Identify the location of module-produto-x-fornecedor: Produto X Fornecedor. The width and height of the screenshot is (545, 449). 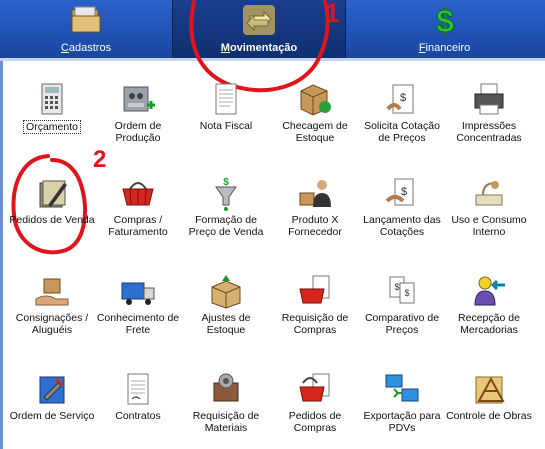
(315, 206).